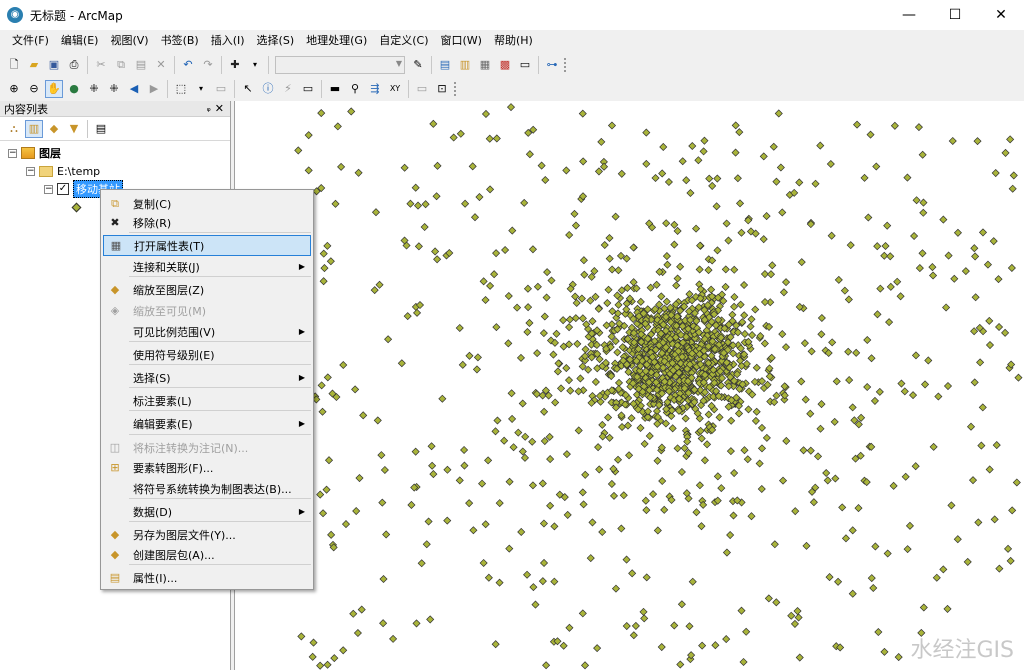 This screenshot has height=670, width=1024. I want to click on modelbuilder-icon: ⊶, so click(552, 65).